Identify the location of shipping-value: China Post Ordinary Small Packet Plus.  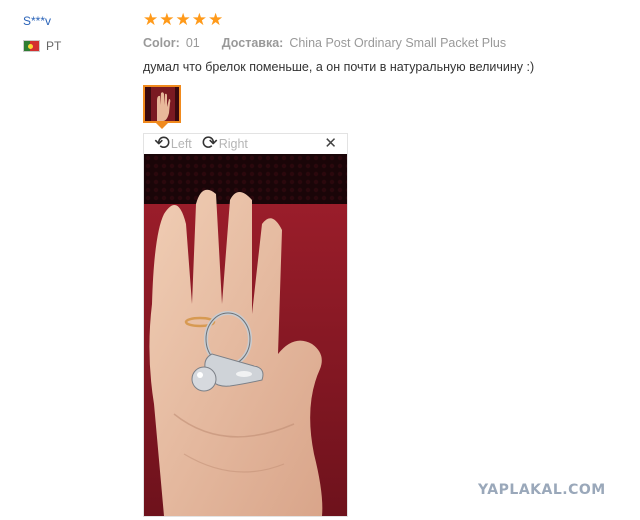
(398, 43).